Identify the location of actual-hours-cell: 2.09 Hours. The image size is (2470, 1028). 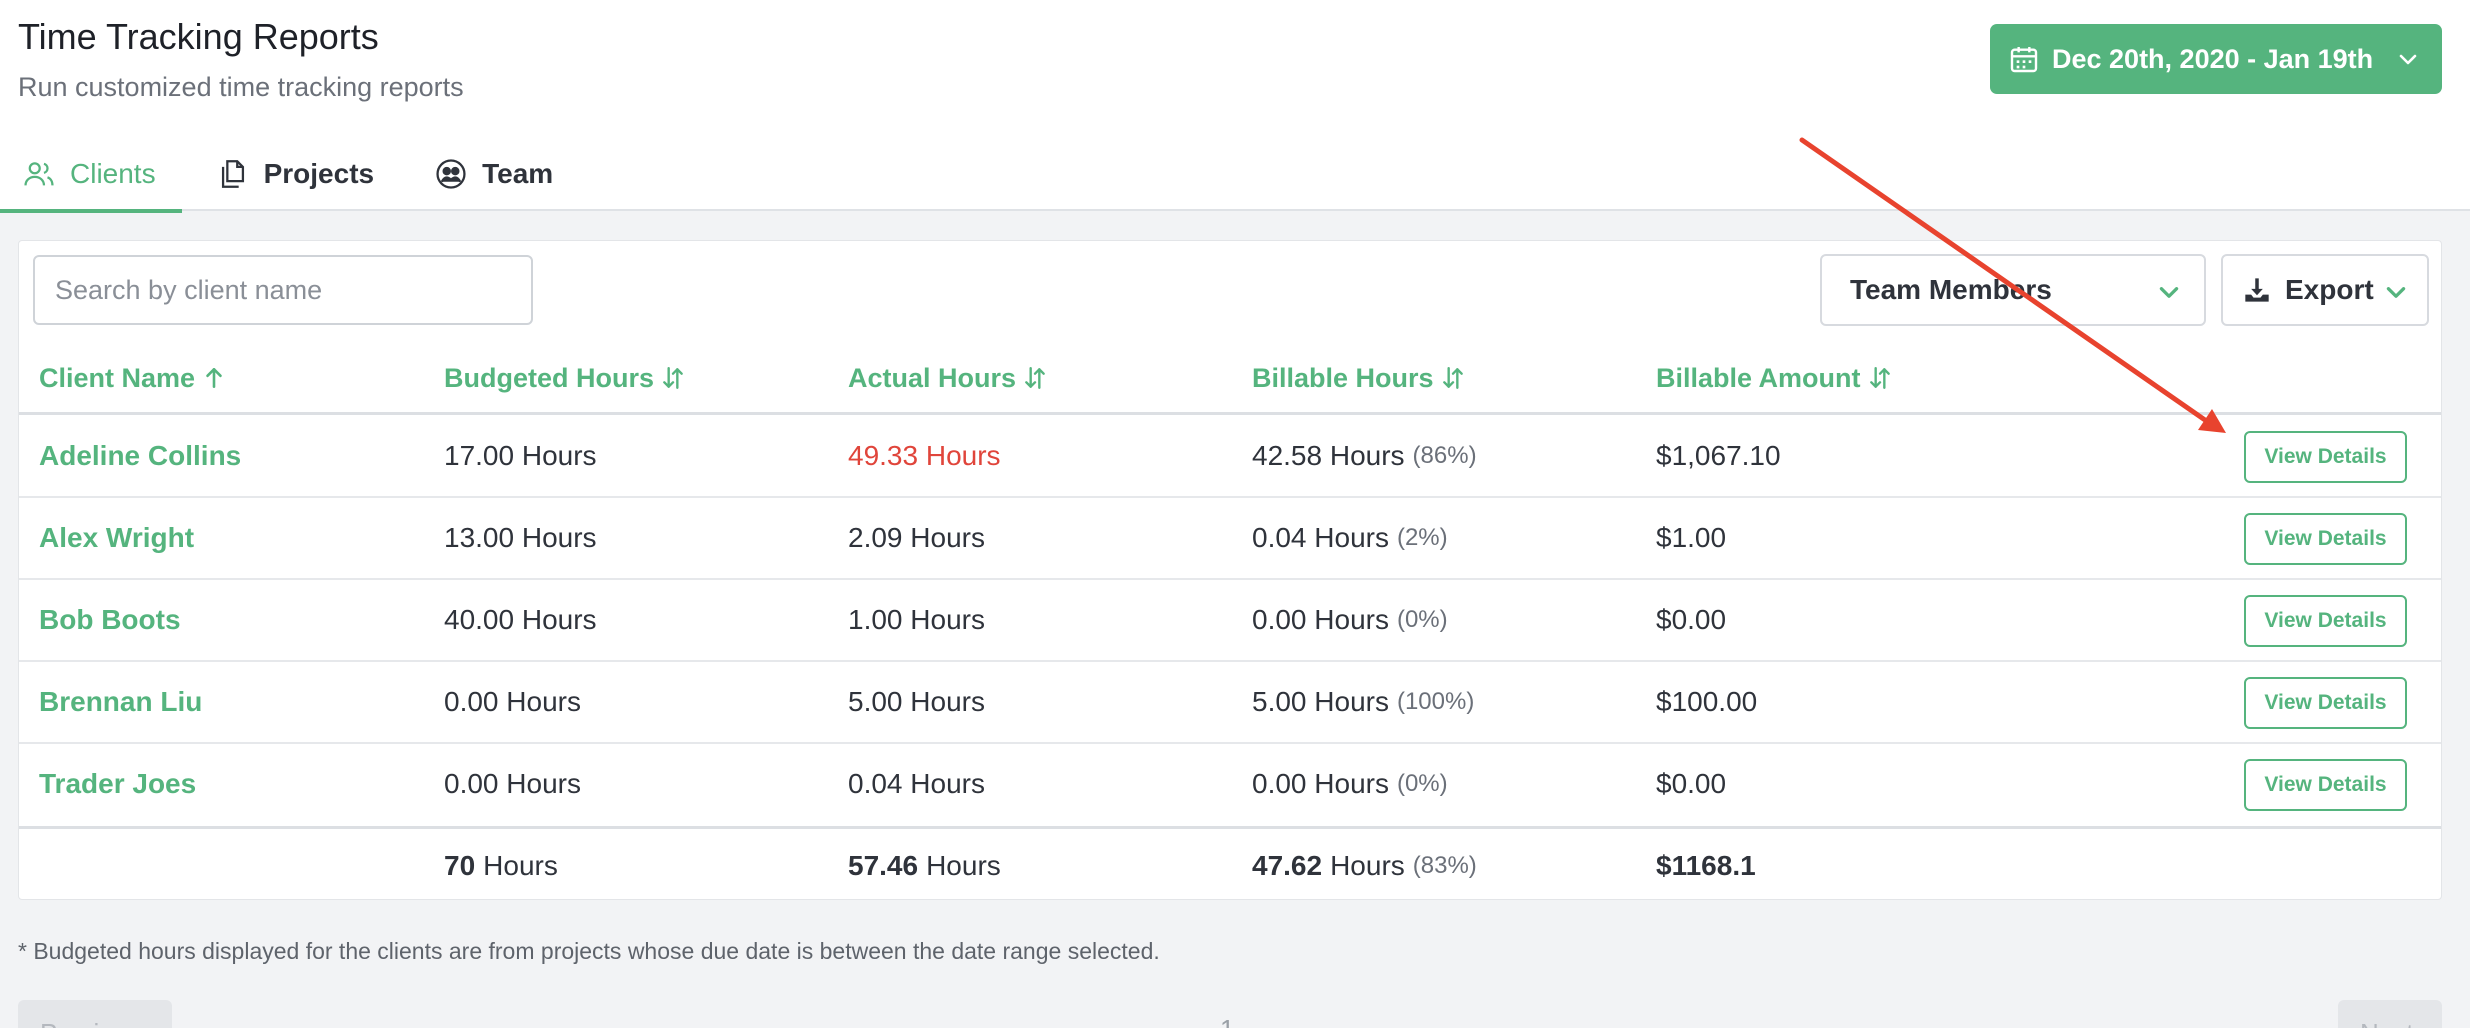
(916, 537).